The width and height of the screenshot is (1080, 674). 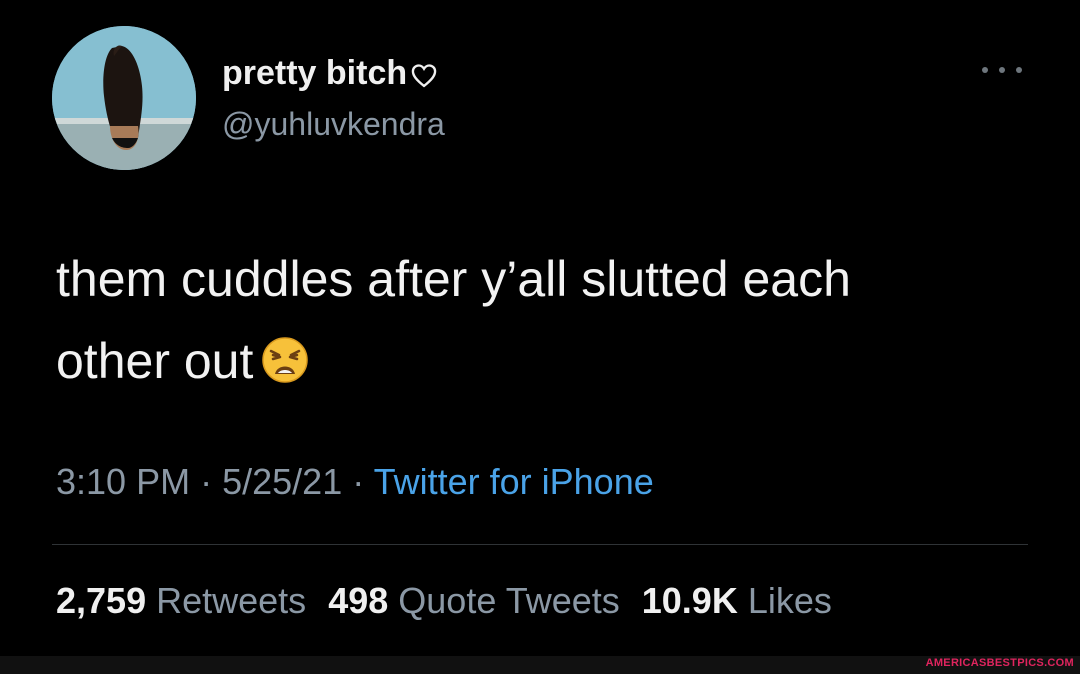 I want to click on likes-count: 10.9K, so click(x=689, y=600).